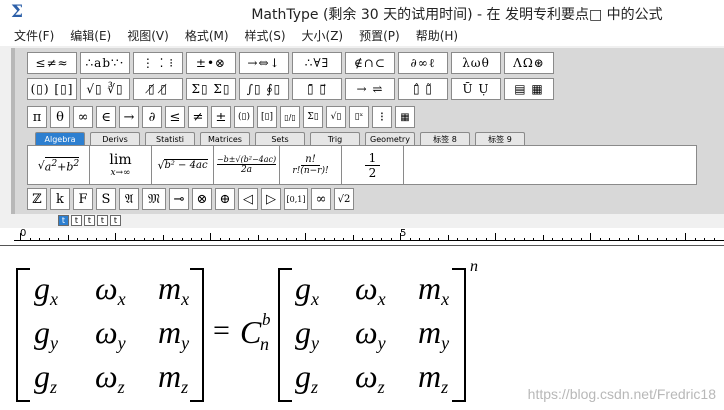  I want to click on multimap-symbol-button: ⊸, so click(179, 199).